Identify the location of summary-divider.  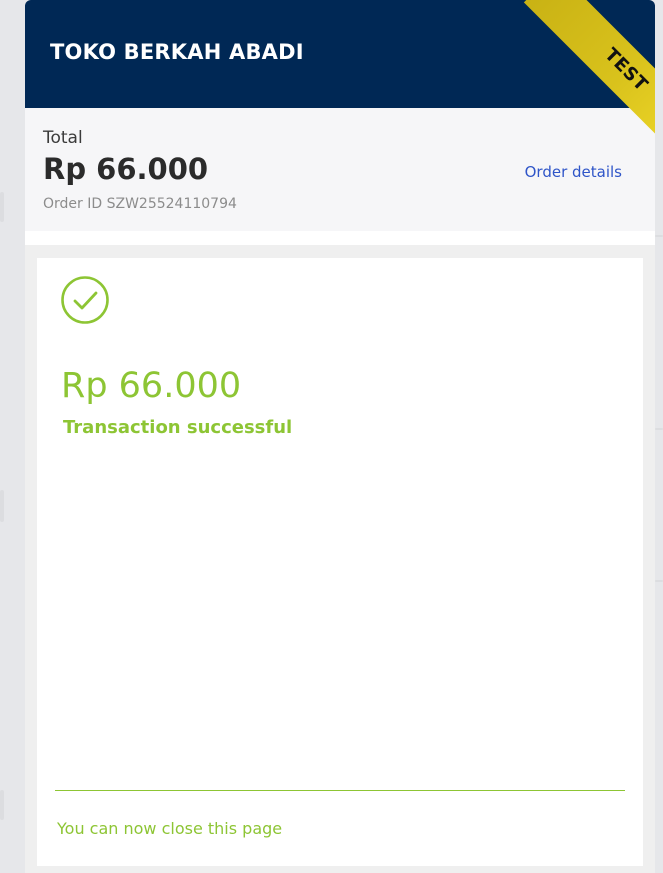
(340, 238).